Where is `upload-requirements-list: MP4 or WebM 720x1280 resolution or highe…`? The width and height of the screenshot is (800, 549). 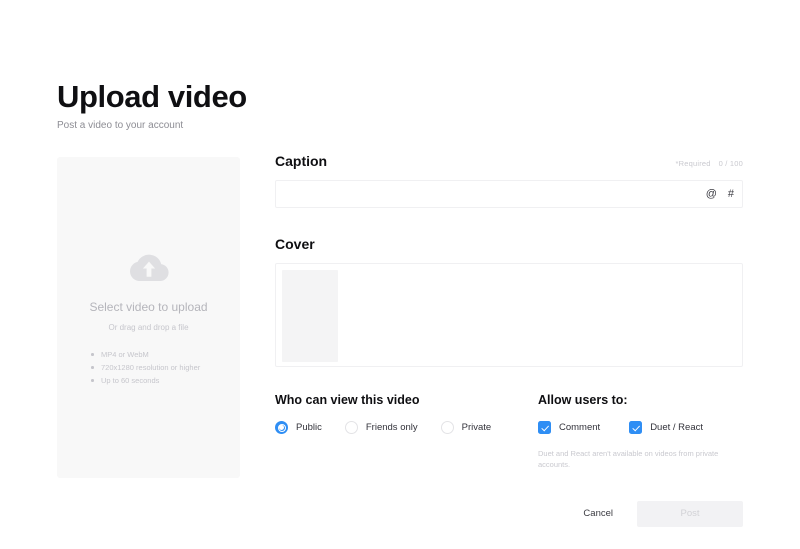
upload-requirements-list: MP4 or WebM 720x1280 resolution or highe… is located at coordinates (148, 367).